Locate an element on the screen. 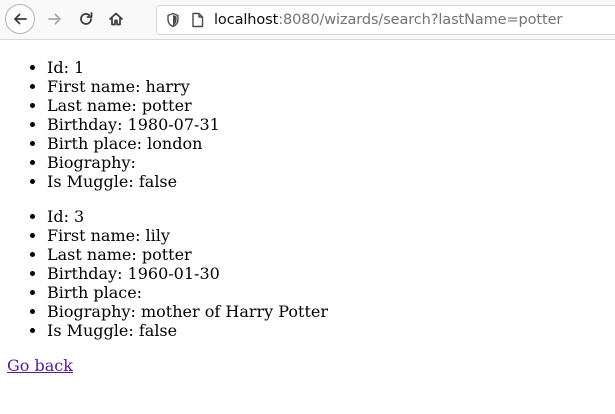 The width and height of the screenshot is (615, 414). wizard-first-name: First name: harry is located at coordinates (331, 86).